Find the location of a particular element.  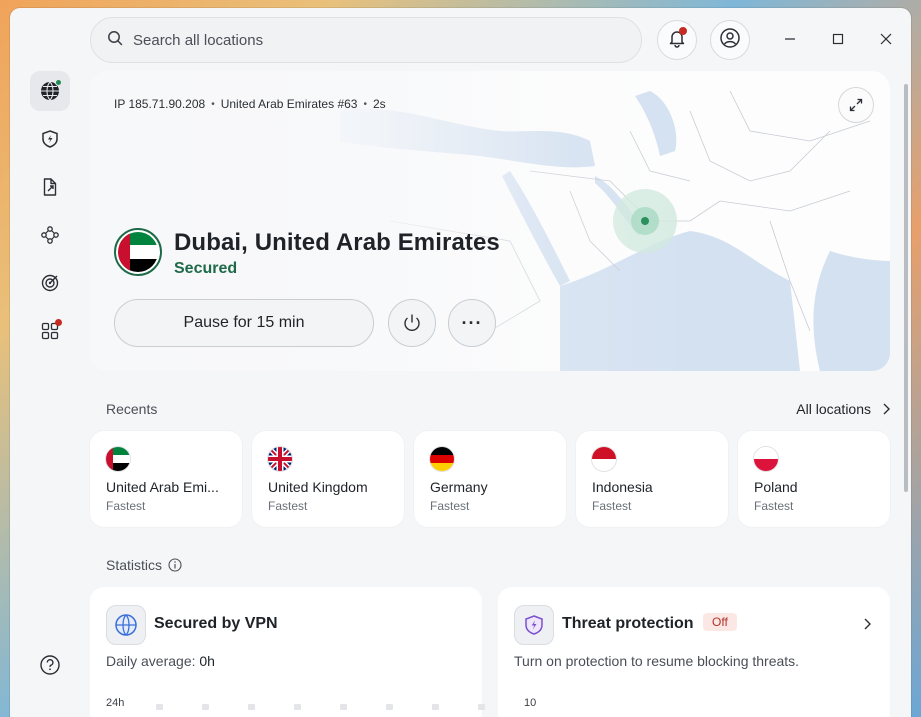

more-options-button: ··· is located at coordinates (472, 323).